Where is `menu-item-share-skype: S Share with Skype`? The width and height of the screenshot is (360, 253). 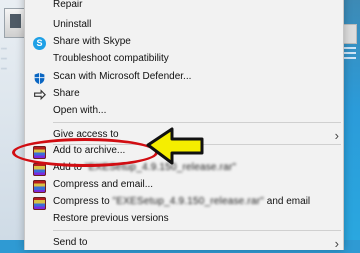
menu-item-share-skype: S Share with Skype is located at coordinates (184, 43).